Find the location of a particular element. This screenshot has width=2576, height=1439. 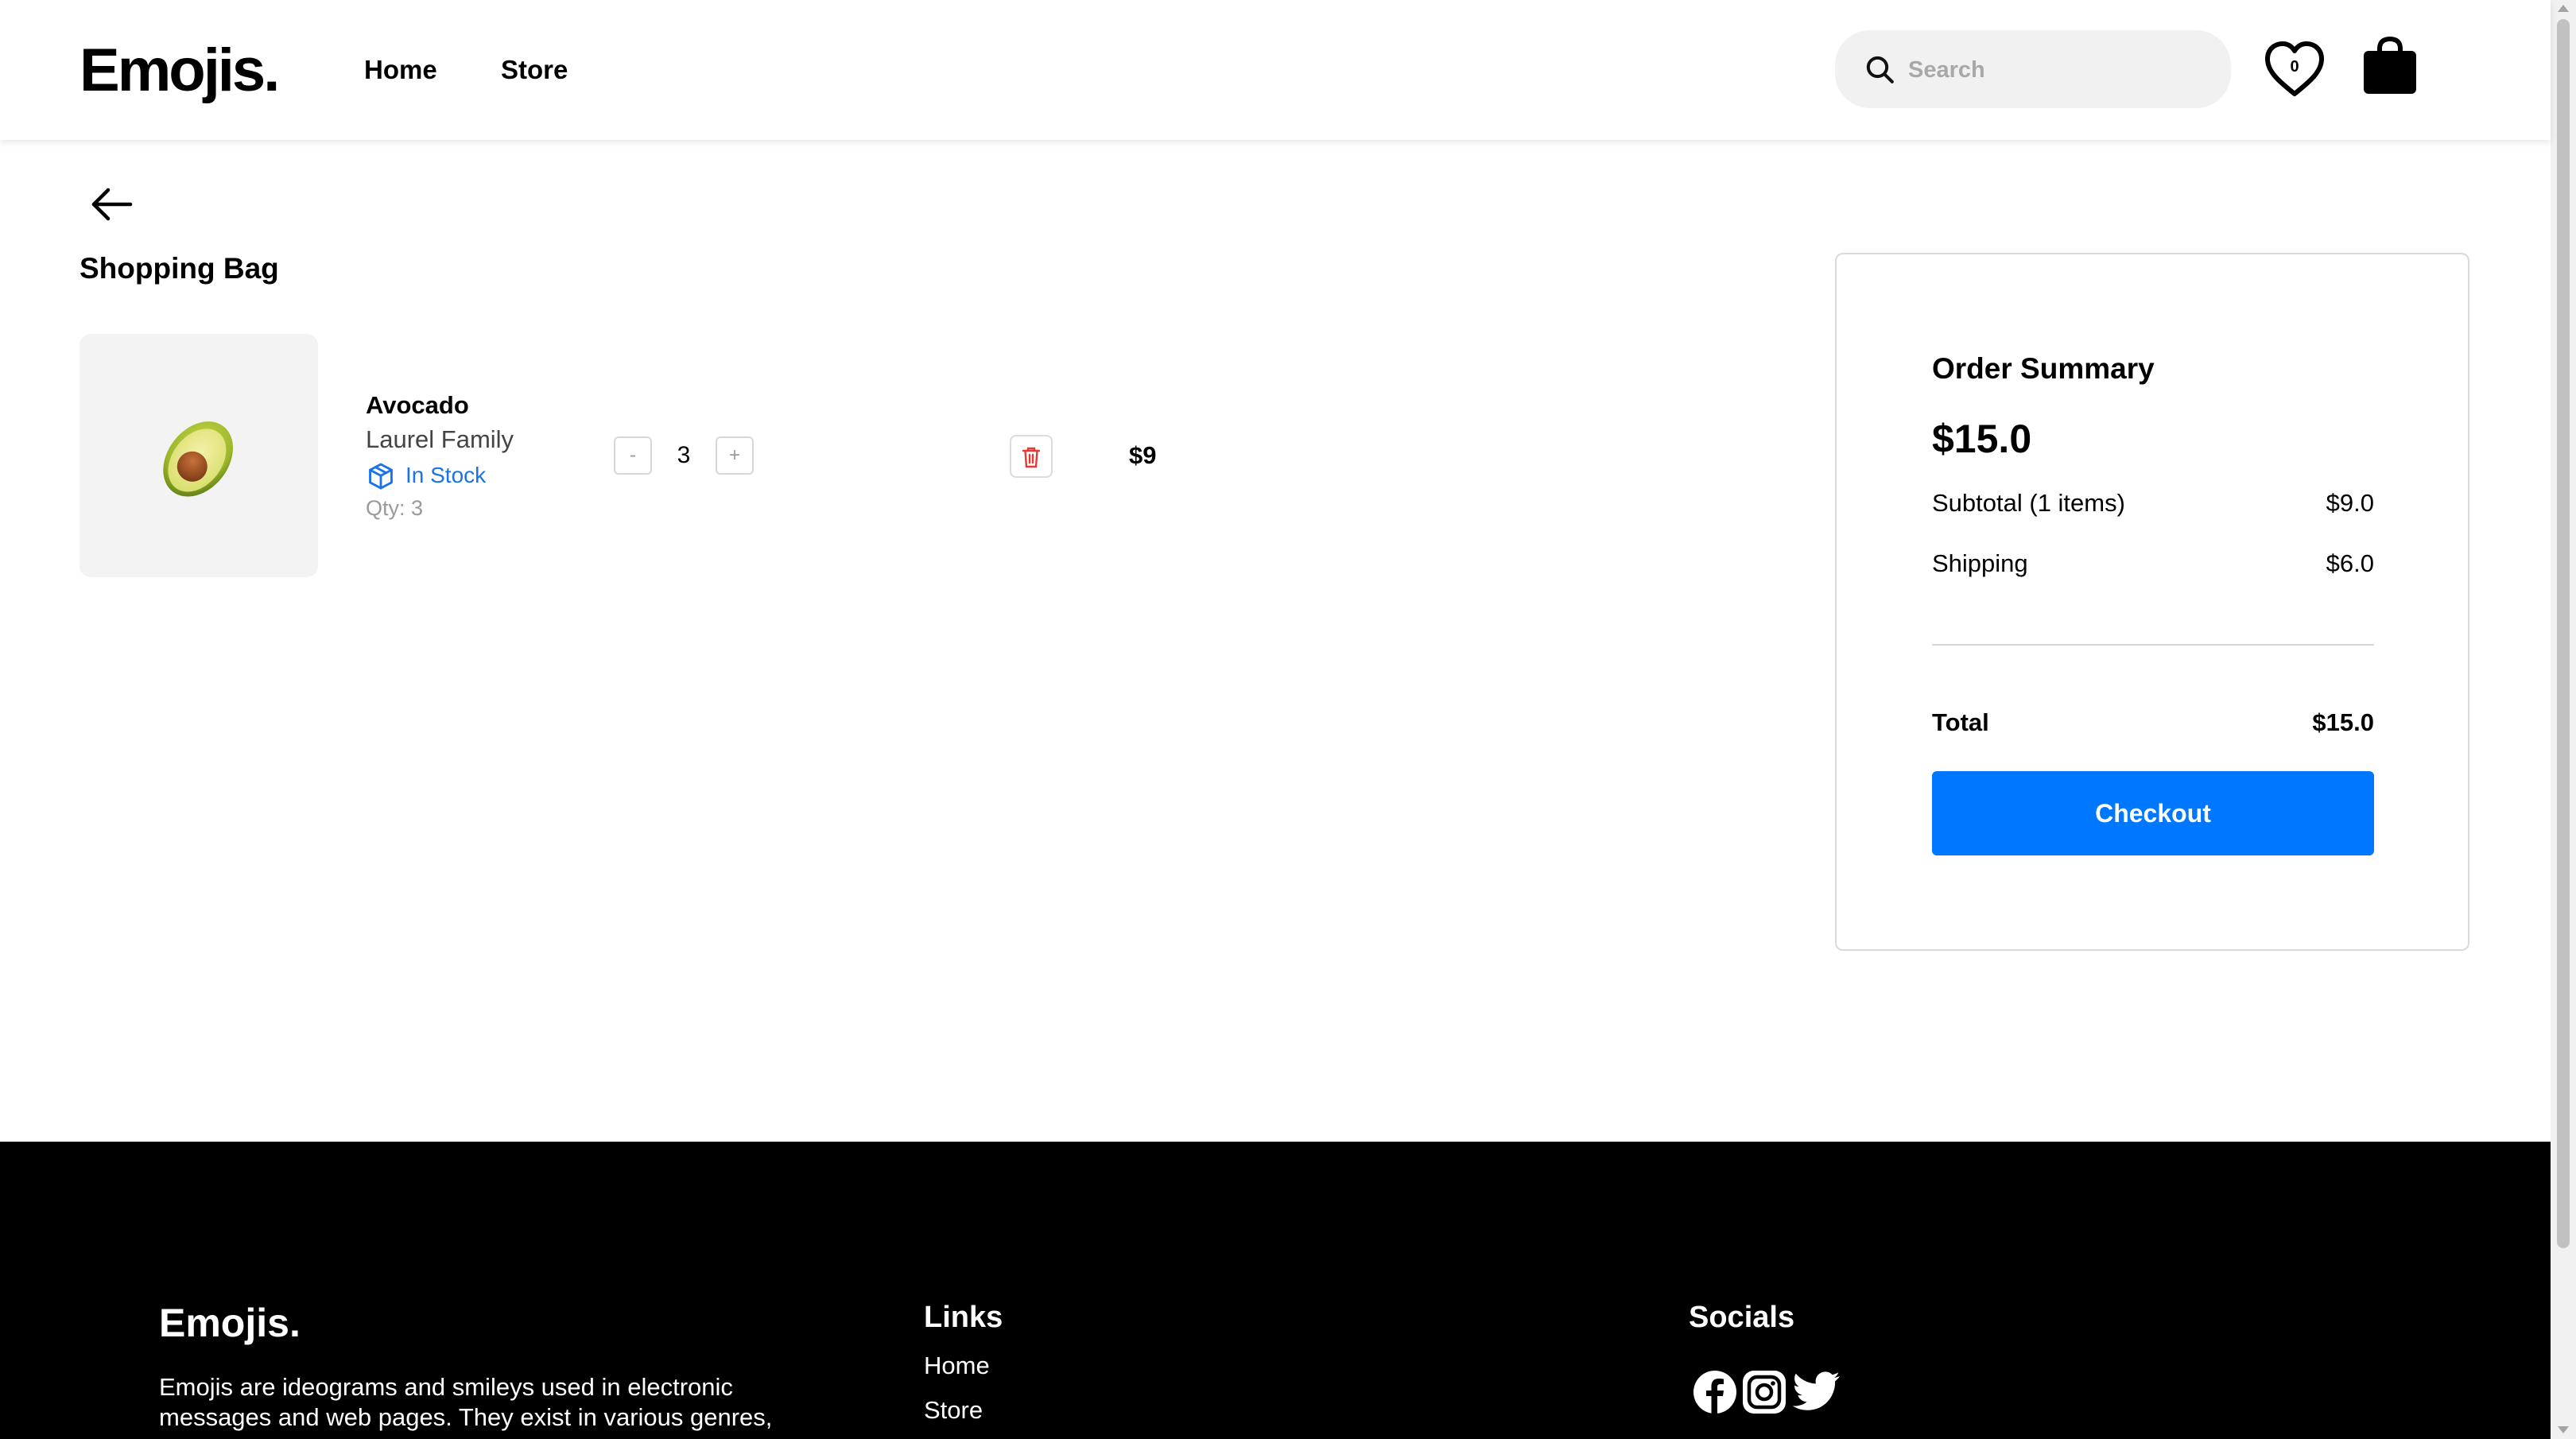

wishlist-count: 0 is located at coordinates (2294, 67).